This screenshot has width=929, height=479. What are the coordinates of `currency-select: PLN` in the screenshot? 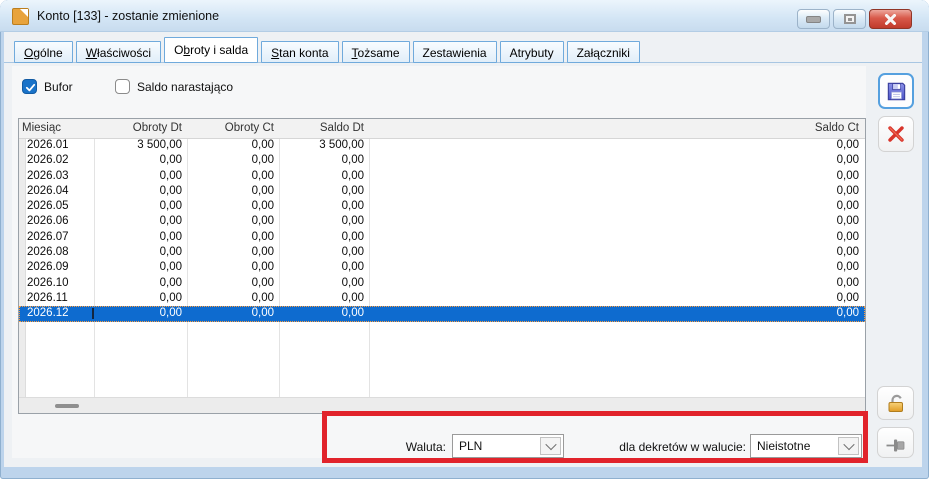 It's located at (508, 446).